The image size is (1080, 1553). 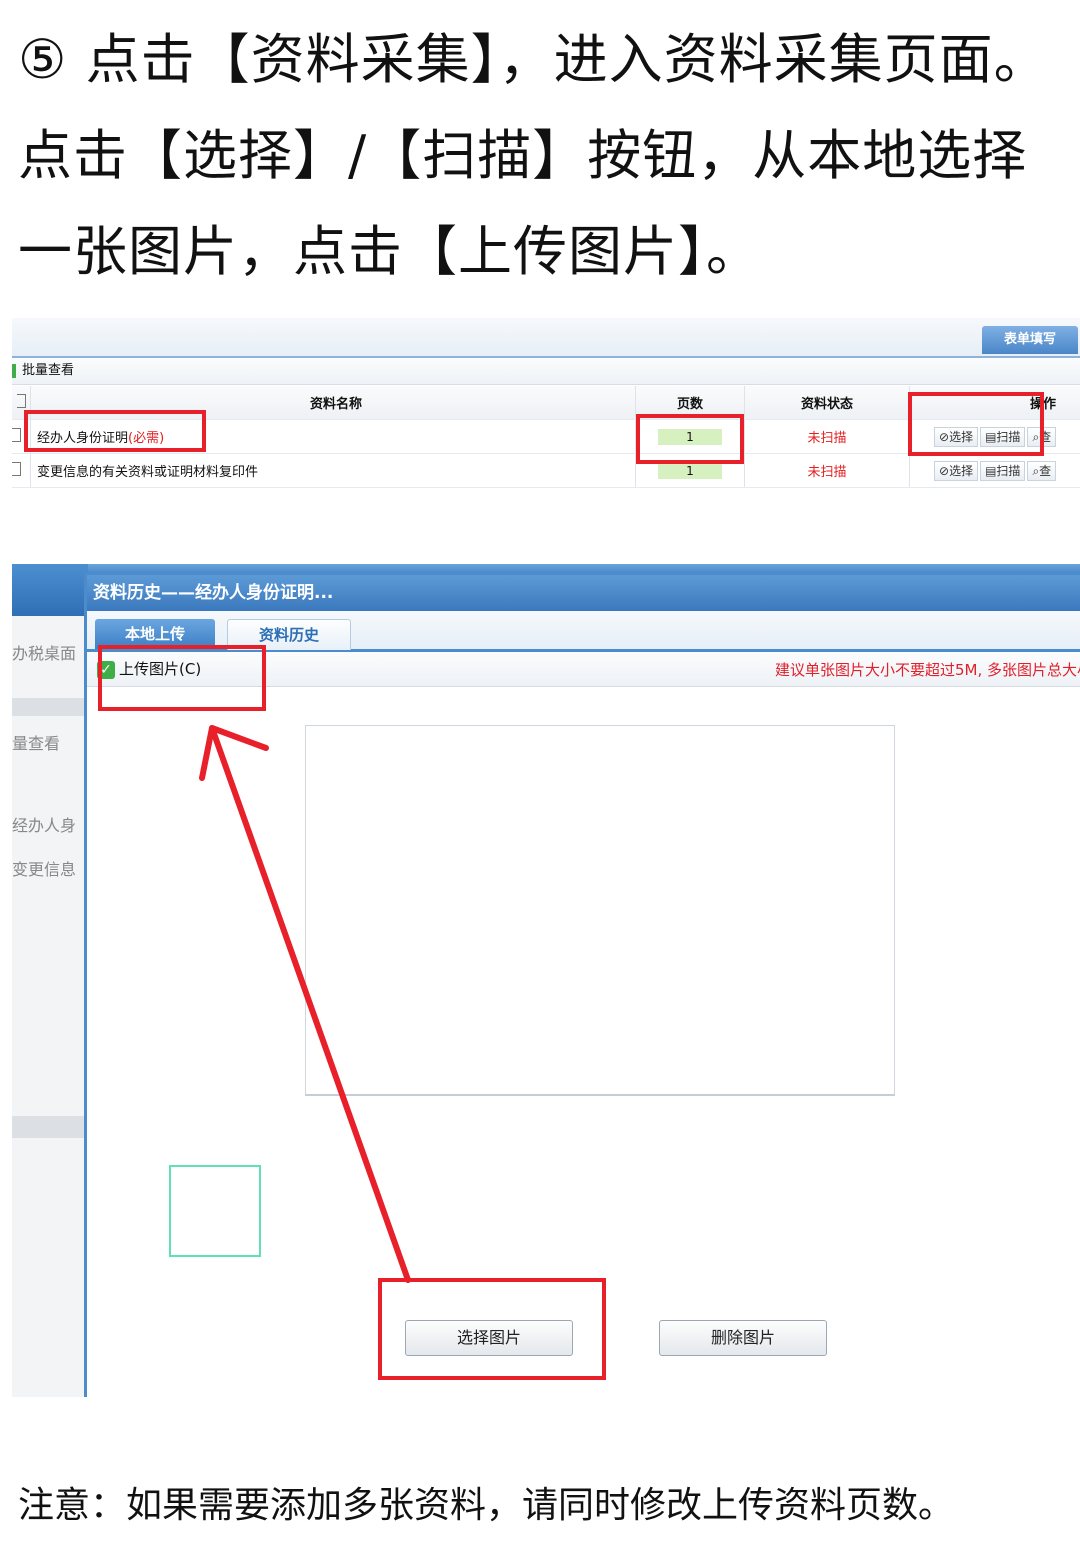 I want to click on red-arrow, so click(x=305, y=1004).